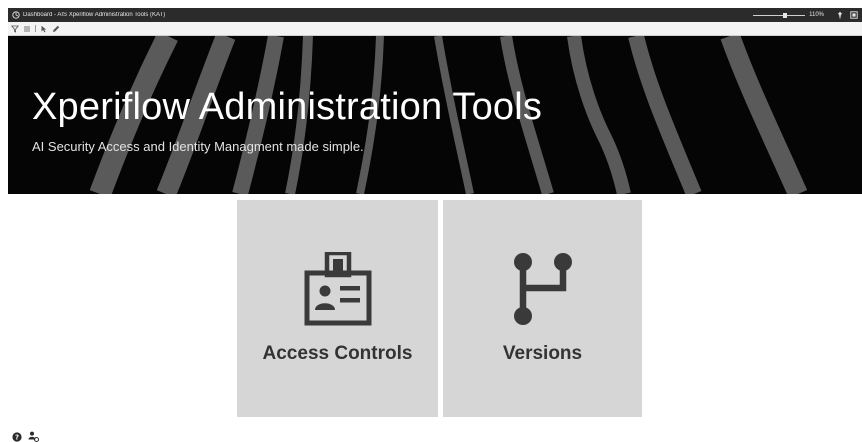  Describe the element at coordinates (16, 15) in the screenshot. I see `app-icon` at that location.